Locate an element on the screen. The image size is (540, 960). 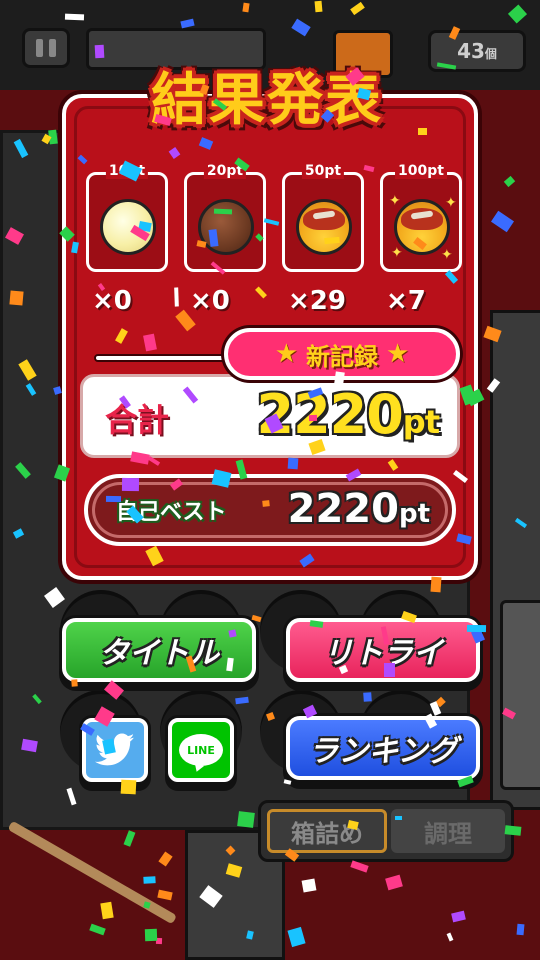
personal-best-label: 自己ベスト is located at coordinates (171, 512).